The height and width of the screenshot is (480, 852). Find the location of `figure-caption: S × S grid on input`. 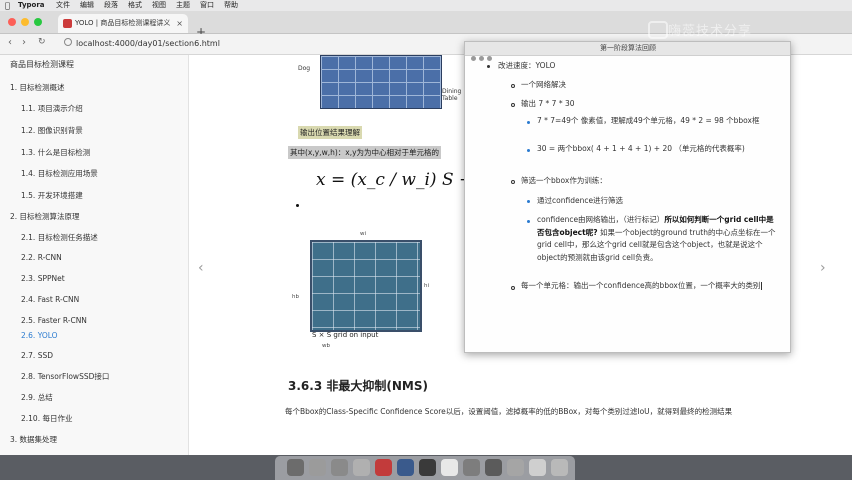

figure-caption: S × S grid on input is located at coordinates (345, 335).